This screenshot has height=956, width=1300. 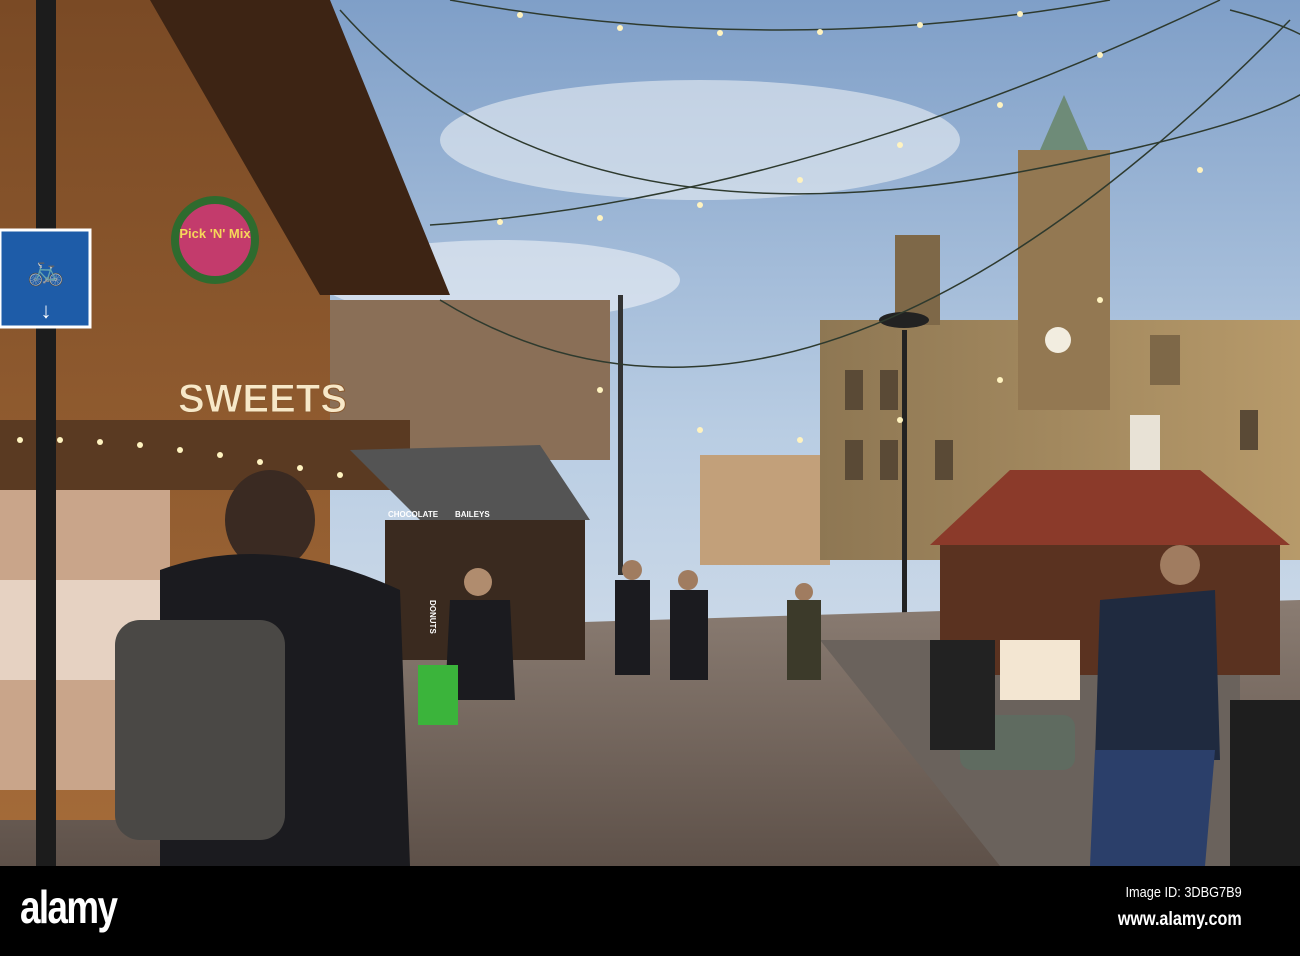 I want to click on sign-pole, so click(x=46, y=433).